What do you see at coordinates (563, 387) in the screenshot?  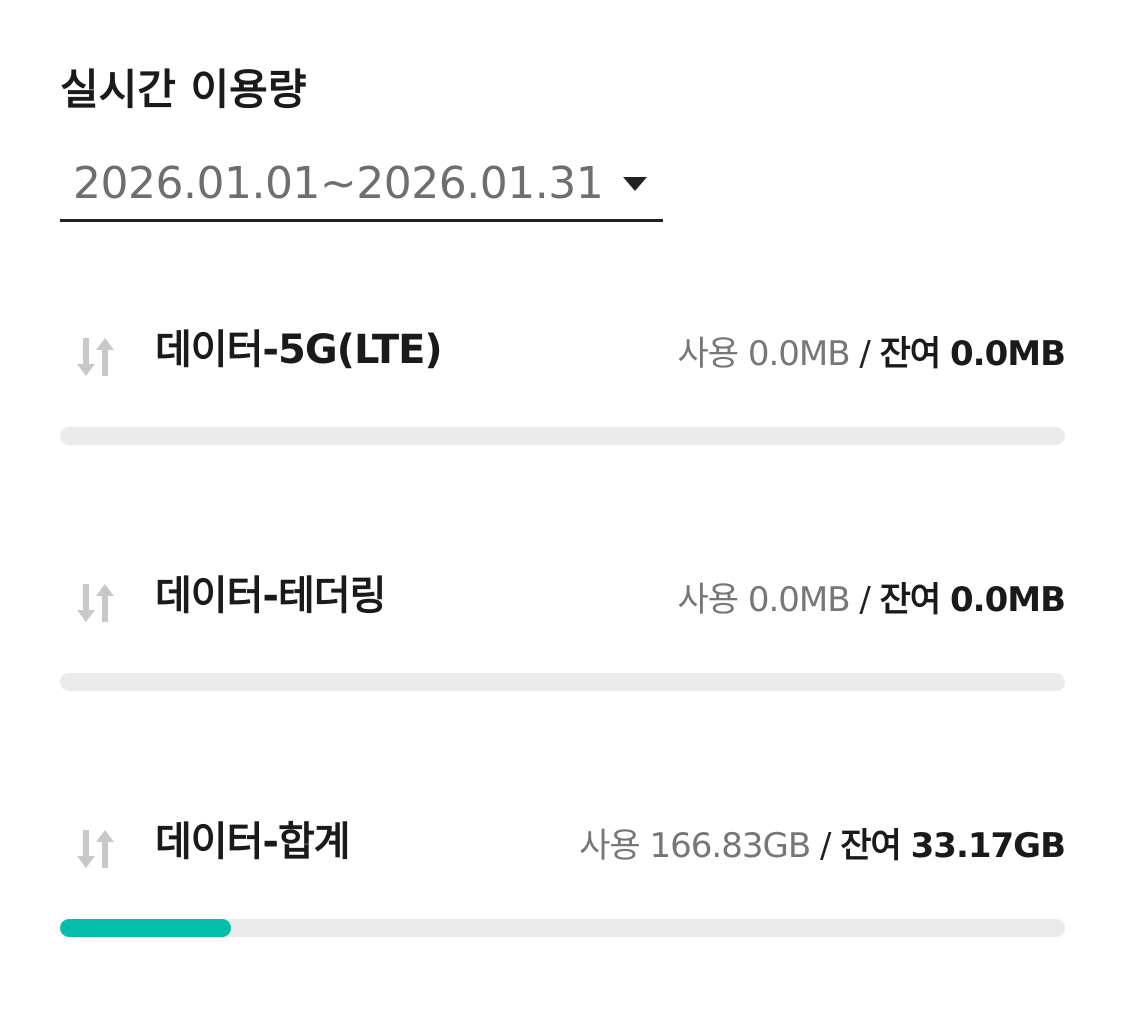 I see `usage-item-5g-lte: 데이터-5G(LTE) 사용 0.0MB / 잔여 0.0MB` at bounding box center [563, 387].